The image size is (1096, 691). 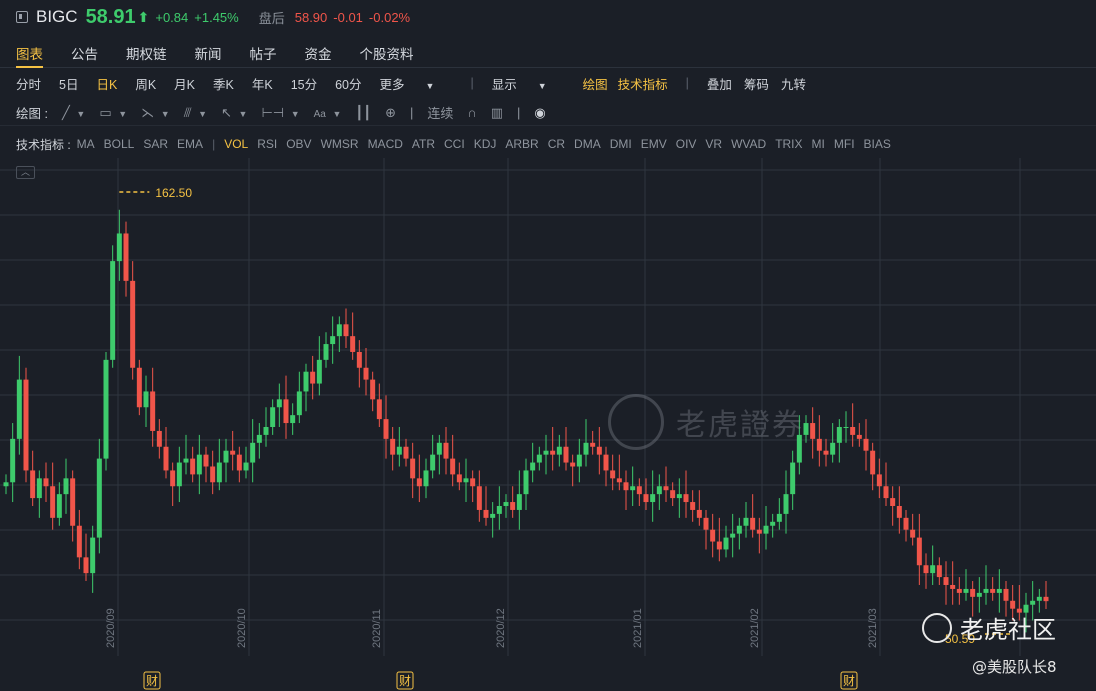 What do you see at coordinates (416, 83) in the screenshot?
I see `more-dropdown: 更多 ▼` at bounding box center [416, 83].